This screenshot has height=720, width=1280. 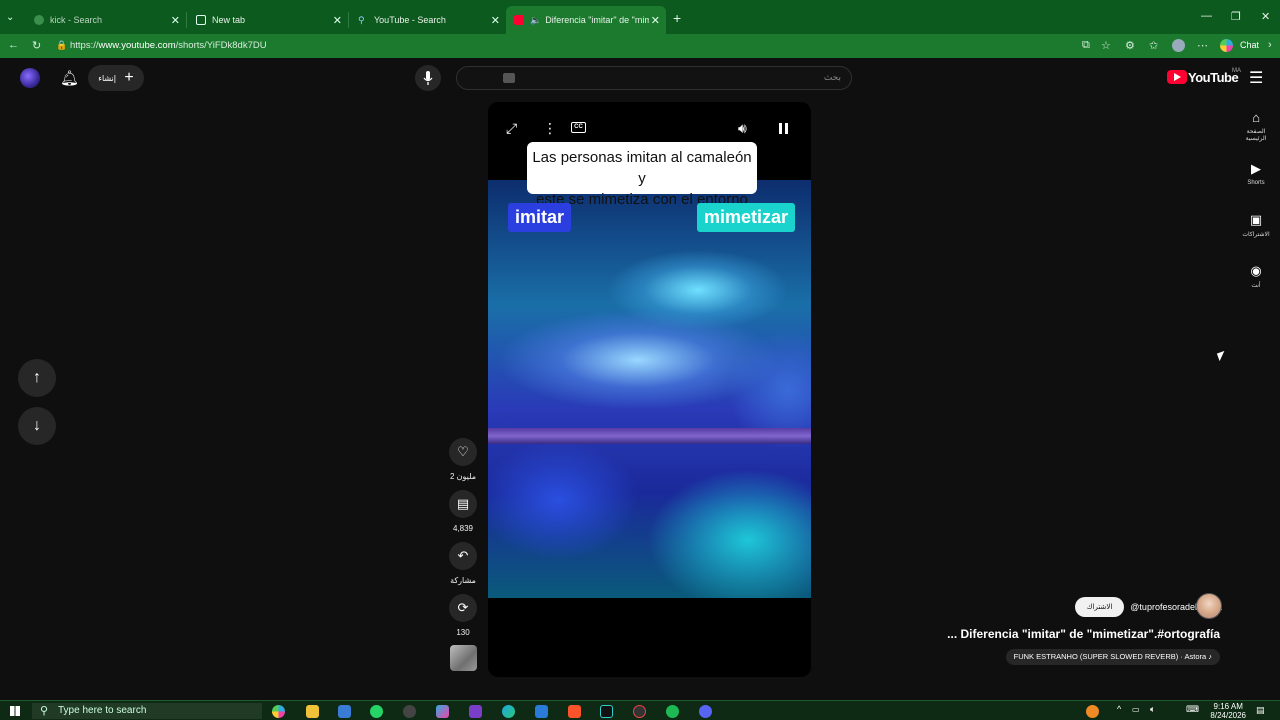 I want to click on tab-list-chevron-icon: ⌄, so click(x=10, y=17).